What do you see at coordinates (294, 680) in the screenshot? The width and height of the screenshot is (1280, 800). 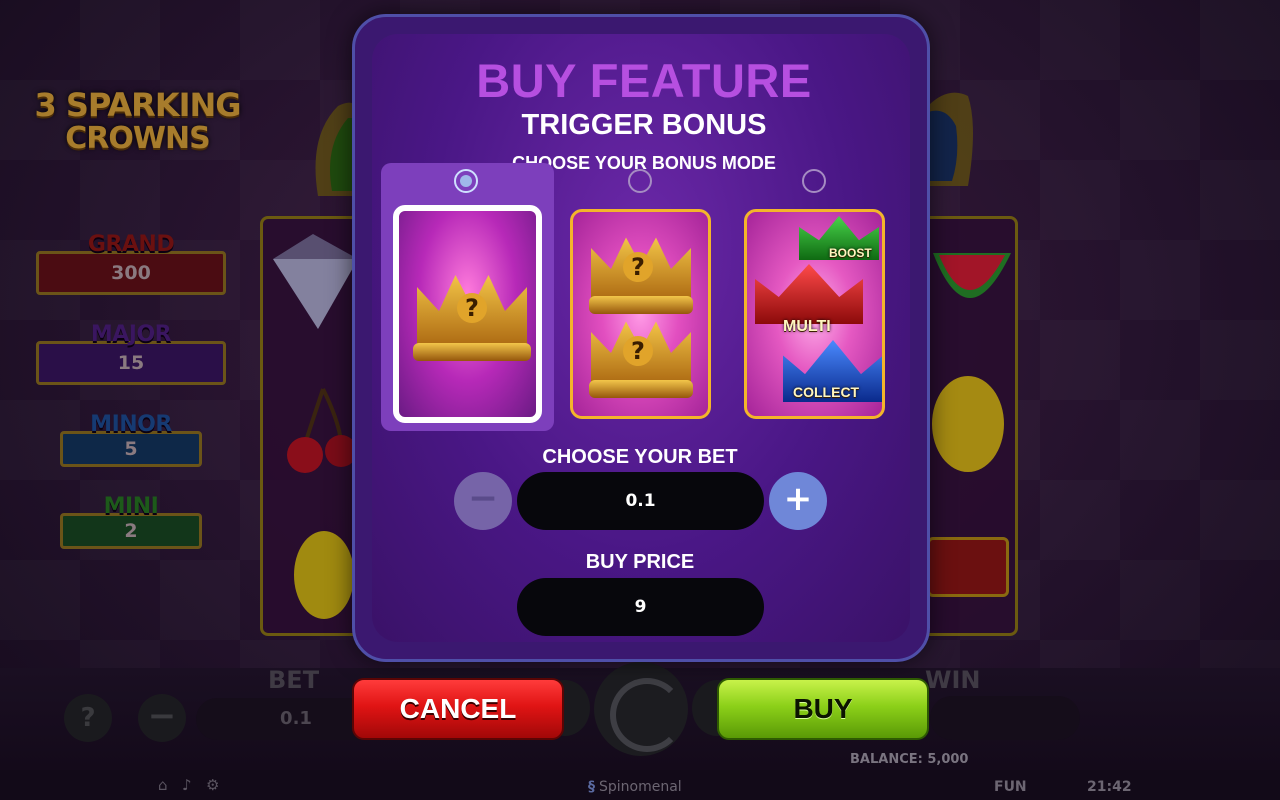 I see `bet-label: BET` at bounding box center [294, 680].